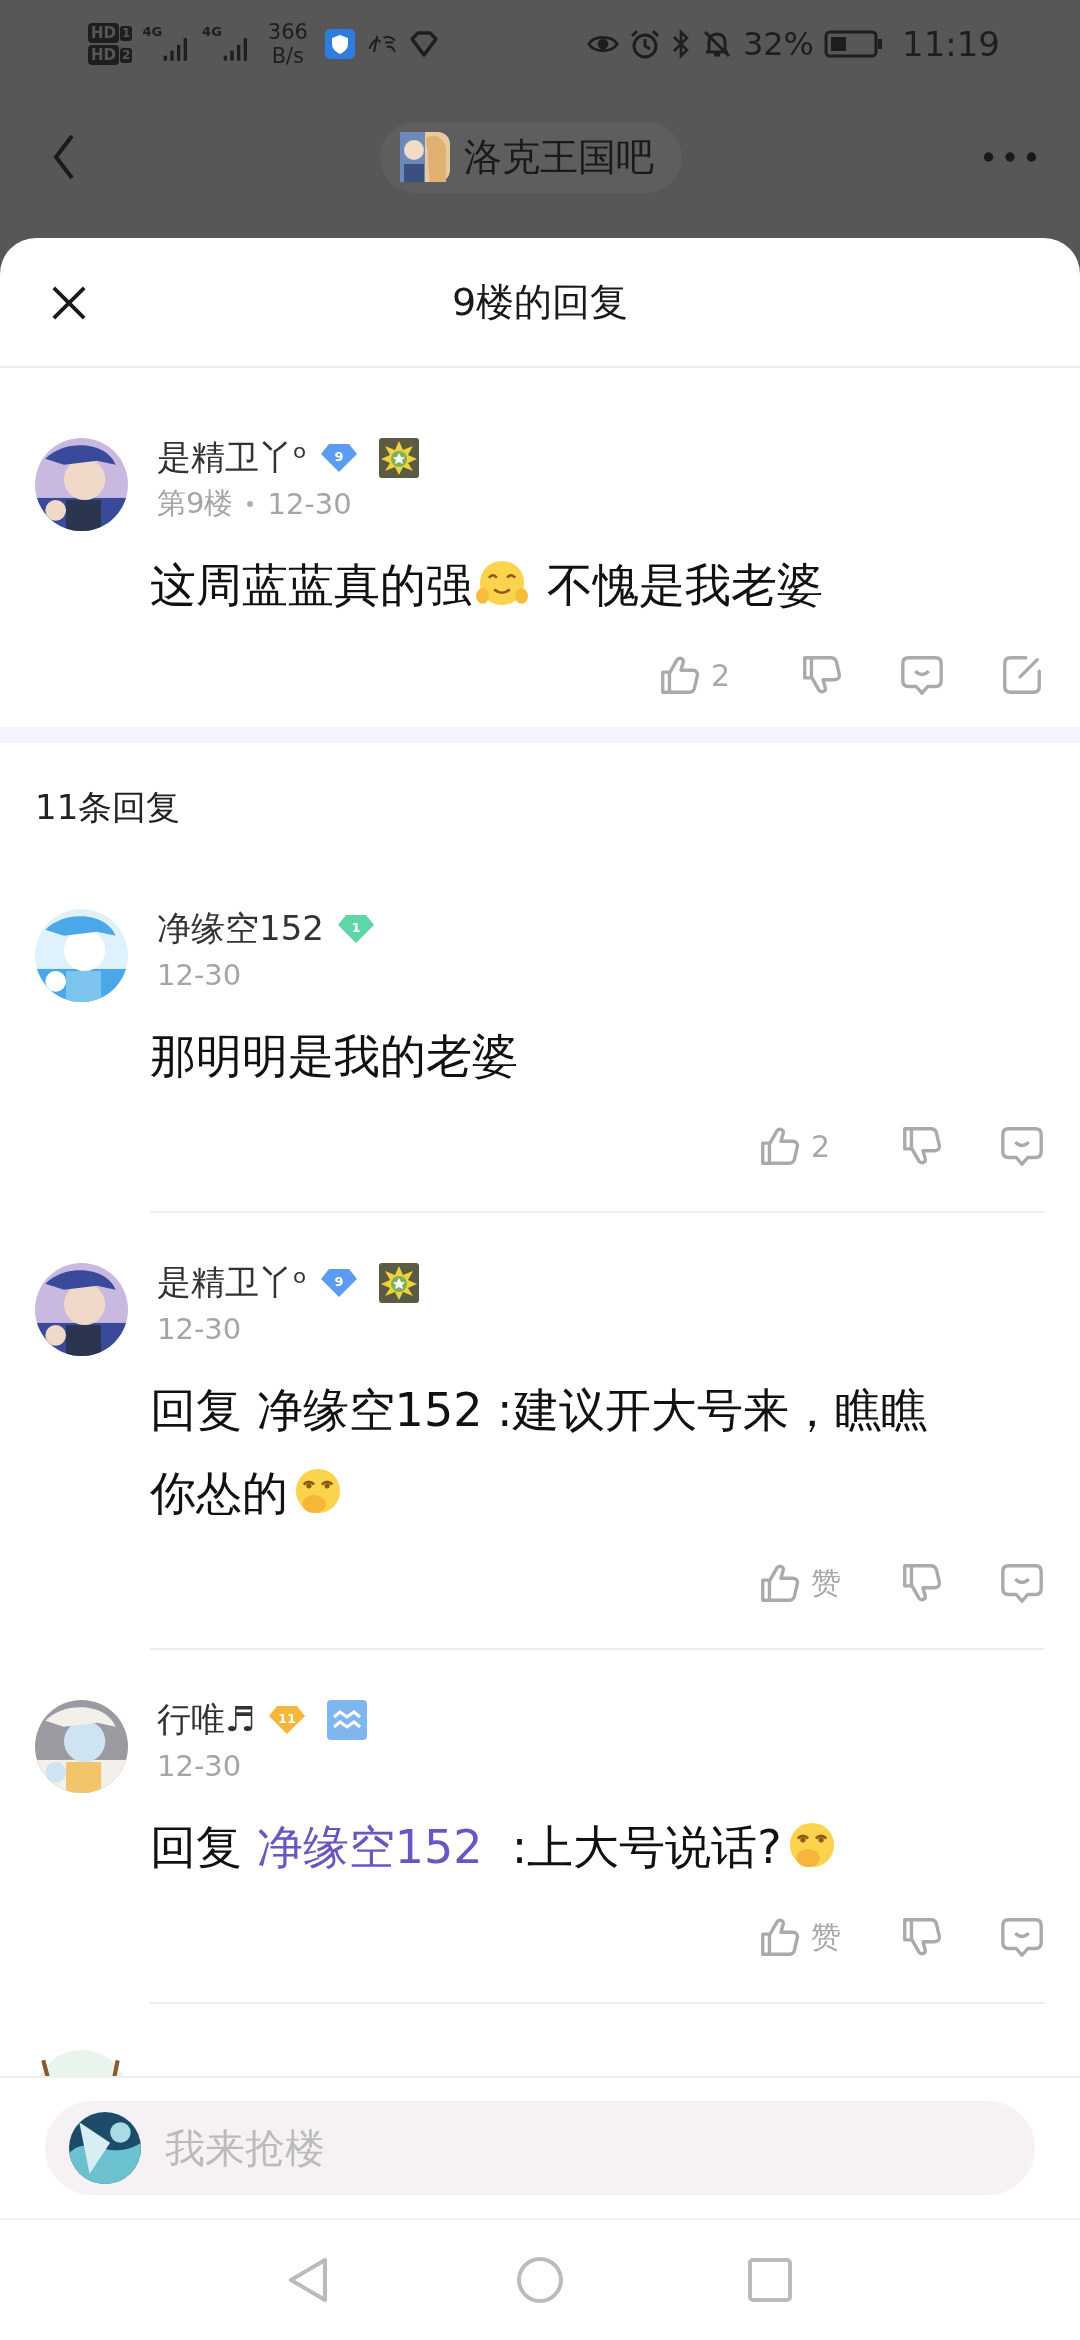 The image size is (1080, 2340). Describe the element at coordinates (644, 44) in the screenshot. I see `alarm-icon` at that location.